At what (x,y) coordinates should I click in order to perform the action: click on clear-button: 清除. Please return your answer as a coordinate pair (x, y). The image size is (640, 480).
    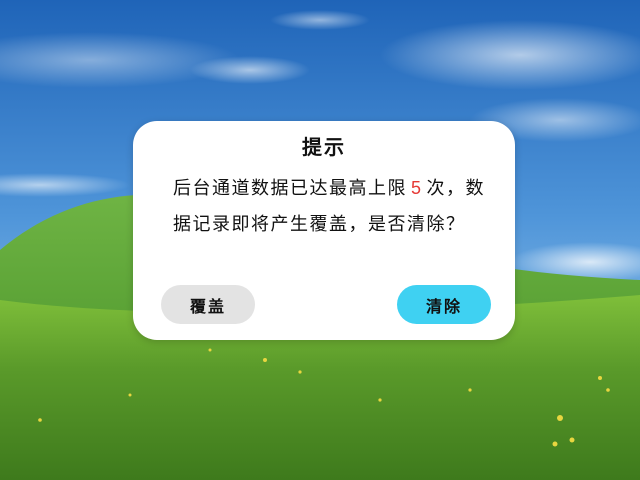
    Looking at the image, I should click on (444, 304).